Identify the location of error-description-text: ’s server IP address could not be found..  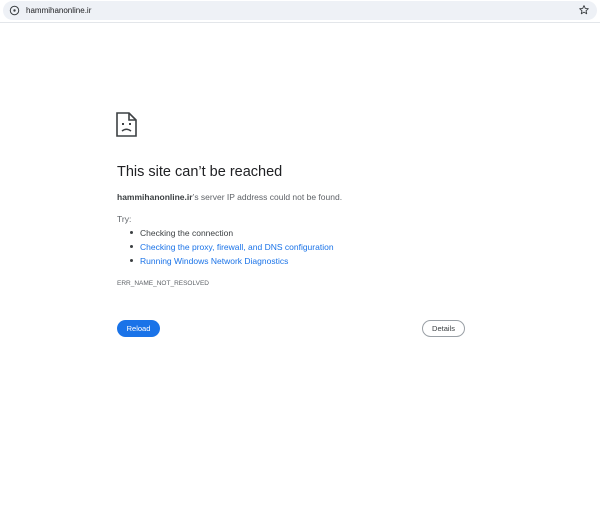
(267, 197).